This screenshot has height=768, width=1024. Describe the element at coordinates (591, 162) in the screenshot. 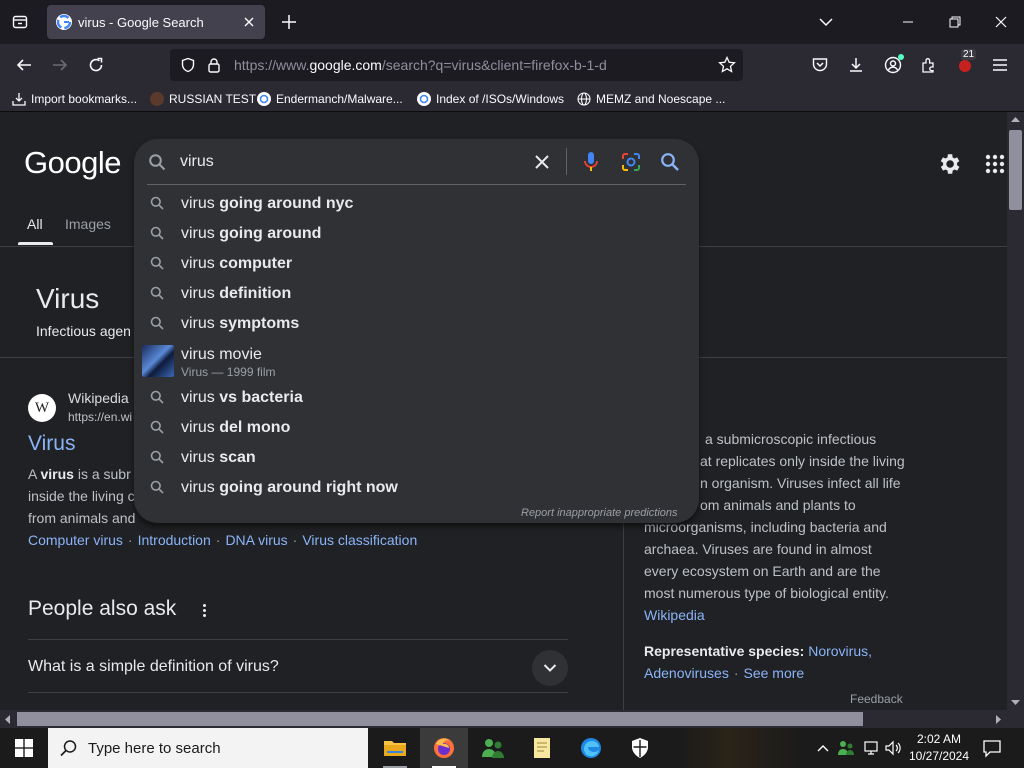

I see `voice-search-mic-icon` at that location.